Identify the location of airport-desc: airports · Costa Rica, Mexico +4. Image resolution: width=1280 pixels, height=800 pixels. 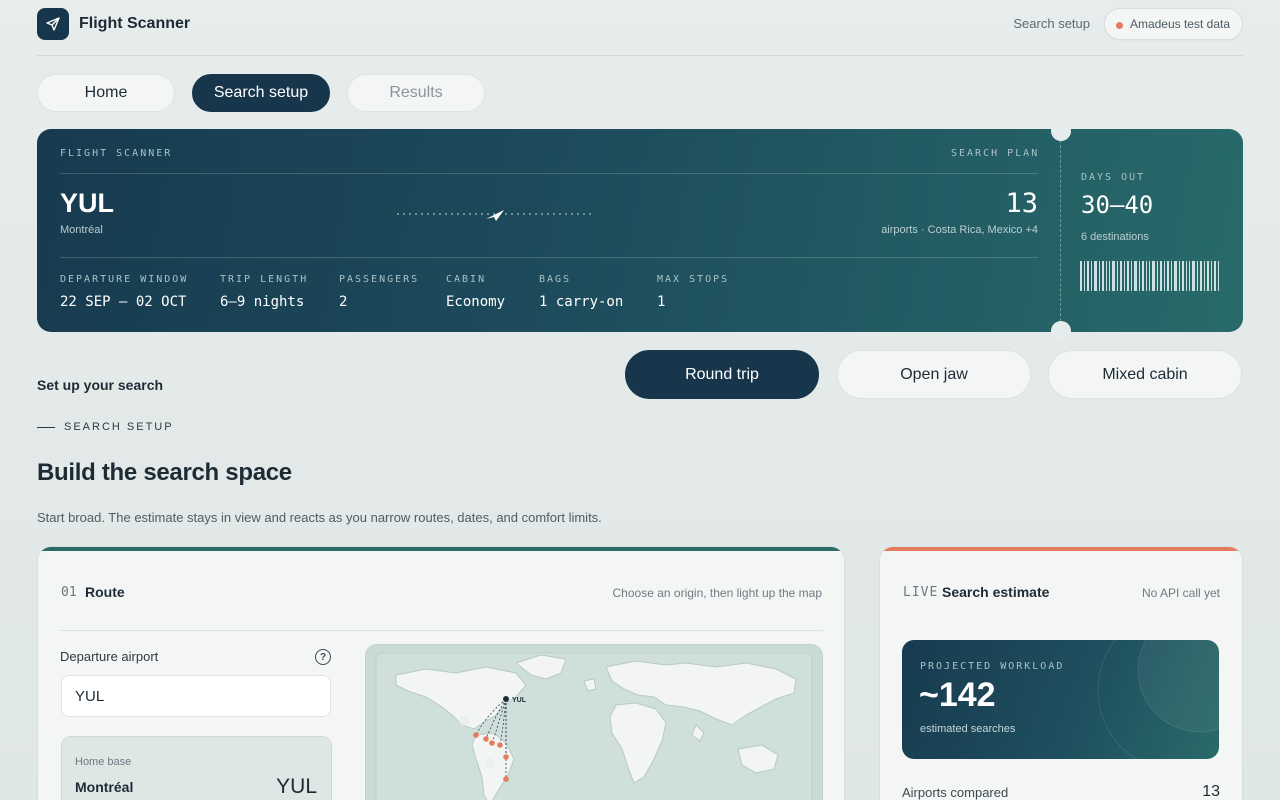
(959, 230).